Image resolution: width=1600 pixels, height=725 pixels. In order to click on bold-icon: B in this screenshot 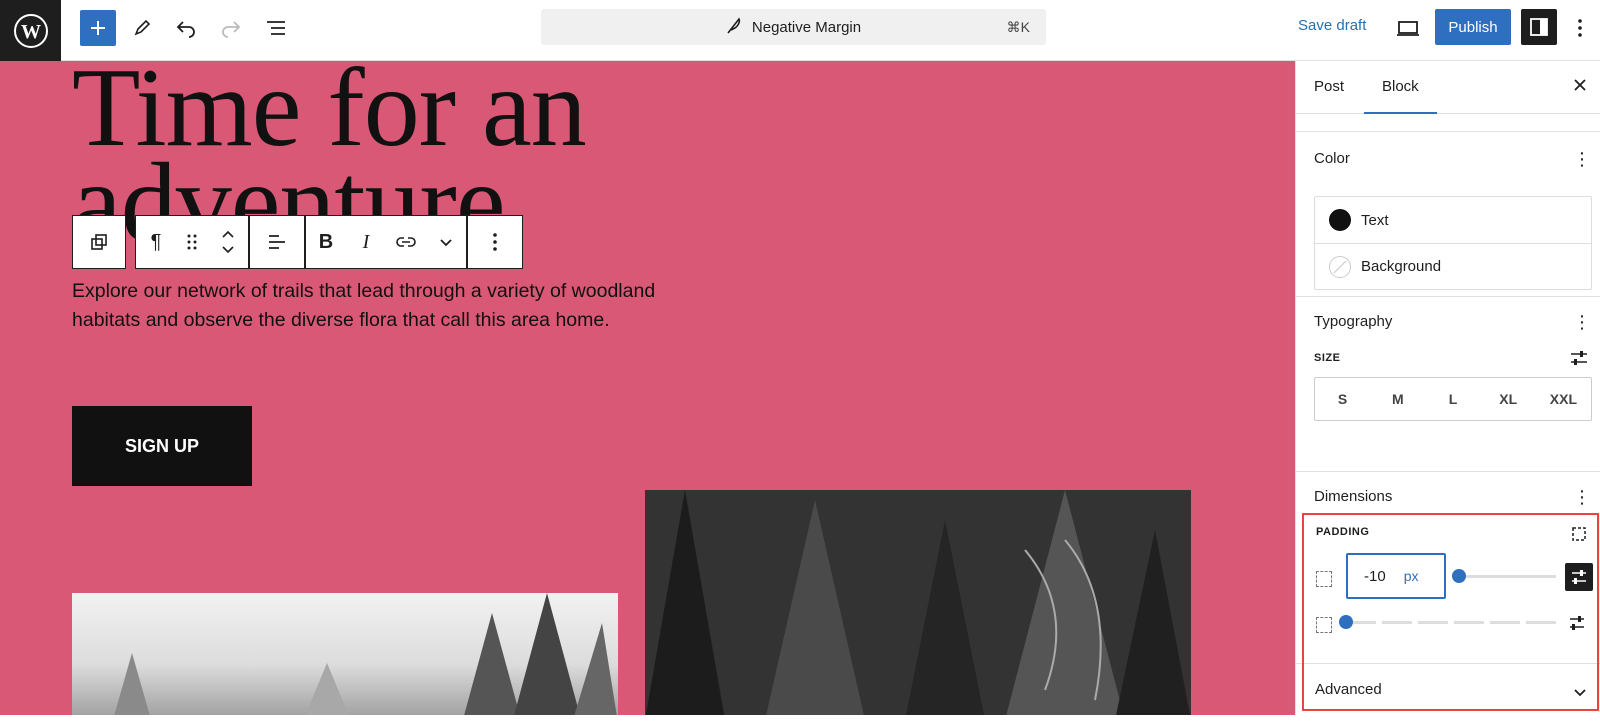, I will do `click(326, 242)`.